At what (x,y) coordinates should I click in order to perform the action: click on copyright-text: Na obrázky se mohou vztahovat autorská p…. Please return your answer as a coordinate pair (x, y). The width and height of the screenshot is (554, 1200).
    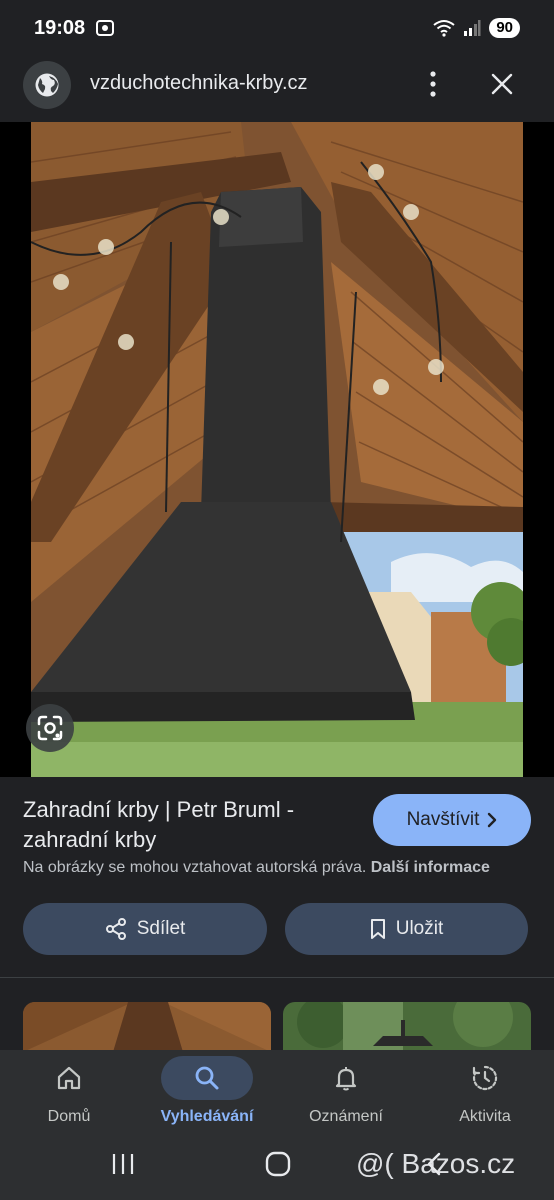
    Looking at the image, I should click on (195, 867).